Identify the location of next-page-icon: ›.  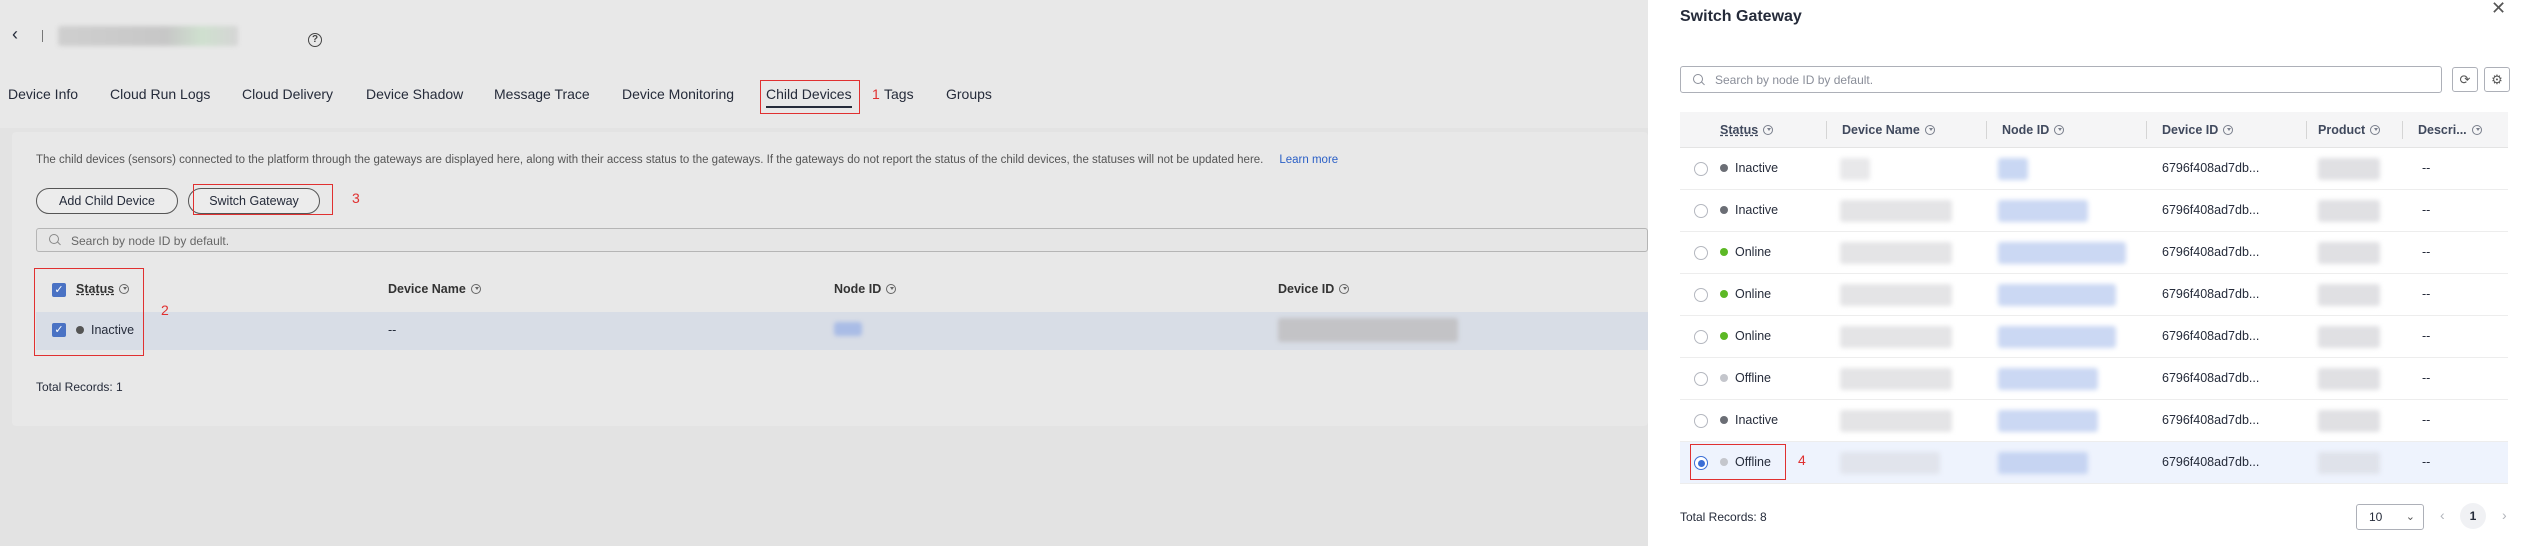
(2504, 515).